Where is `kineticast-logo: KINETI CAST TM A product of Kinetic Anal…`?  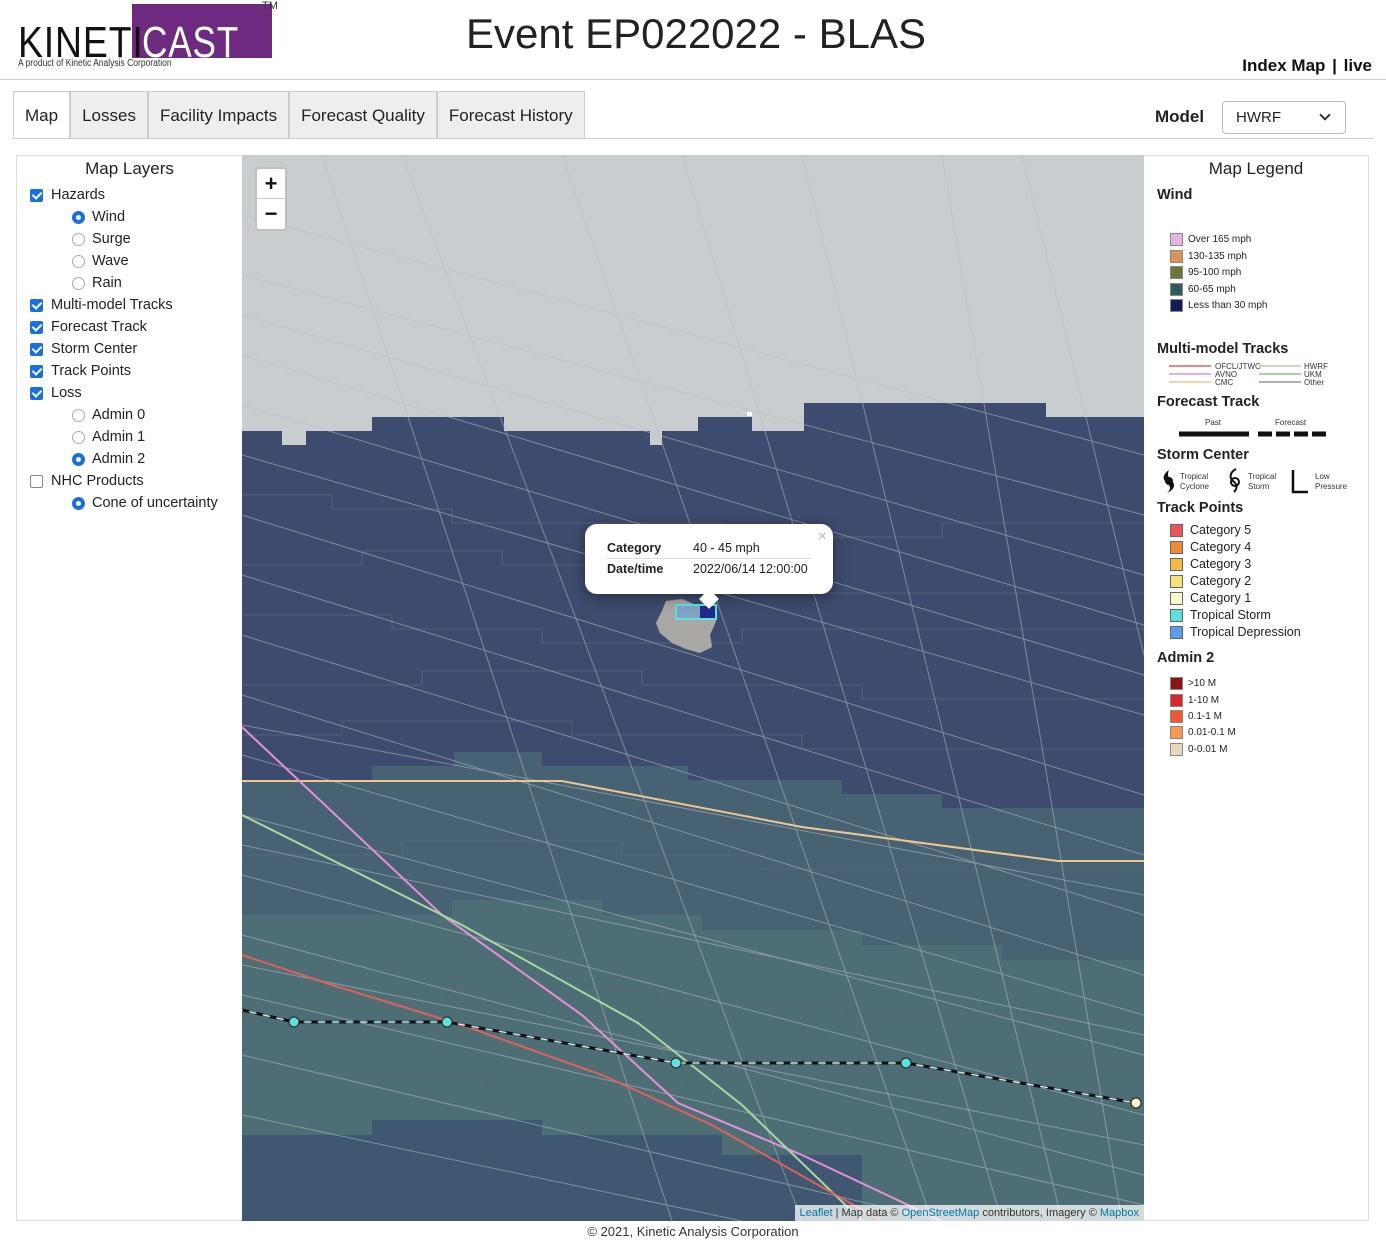
kineticast-logo: KINETI CAST TM A product of Kinetic Anal… is located at coordinates (153, 37).